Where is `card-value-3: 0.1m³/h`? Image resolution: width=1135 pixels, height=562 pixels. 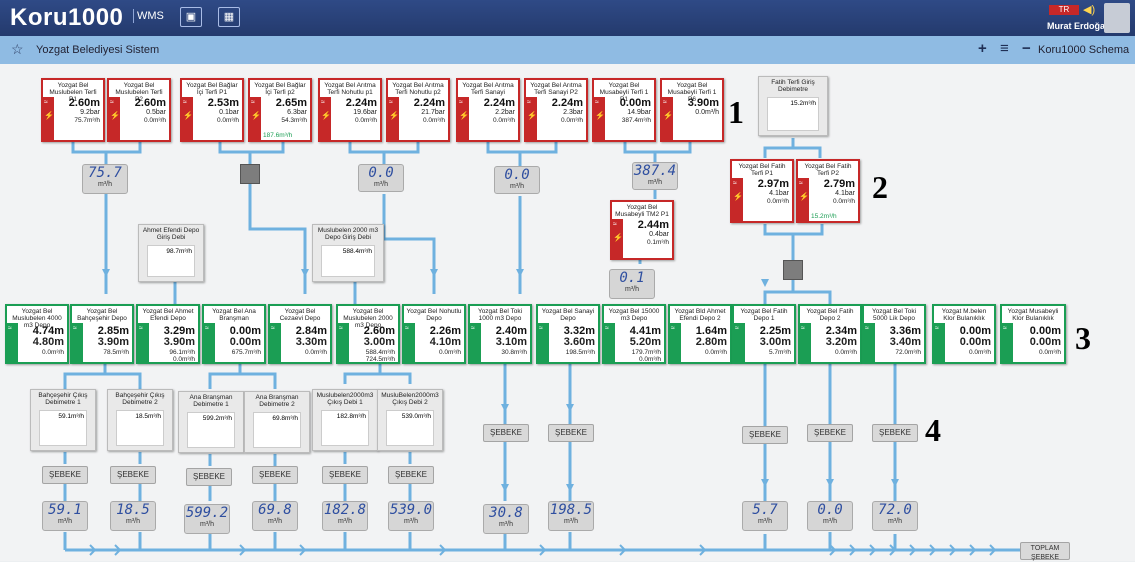
card-value-3: 0.1m³/h is located at coordinates (657, 242).